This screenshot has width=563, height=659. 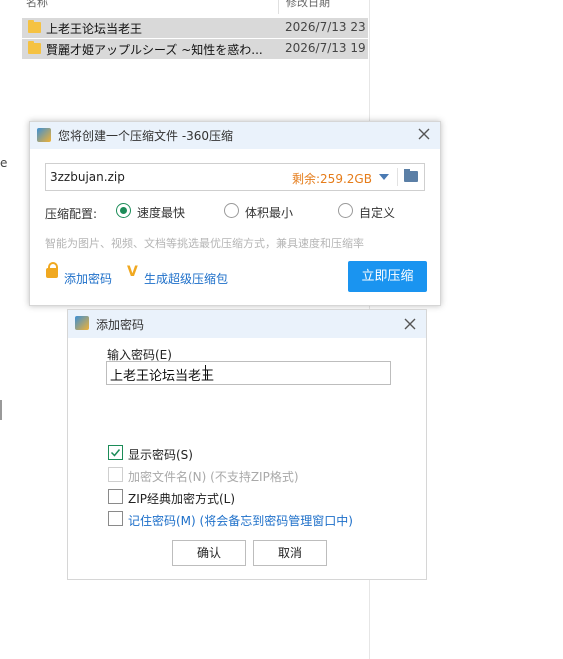 I want to click on text-caret, so click(x=205, y=372).